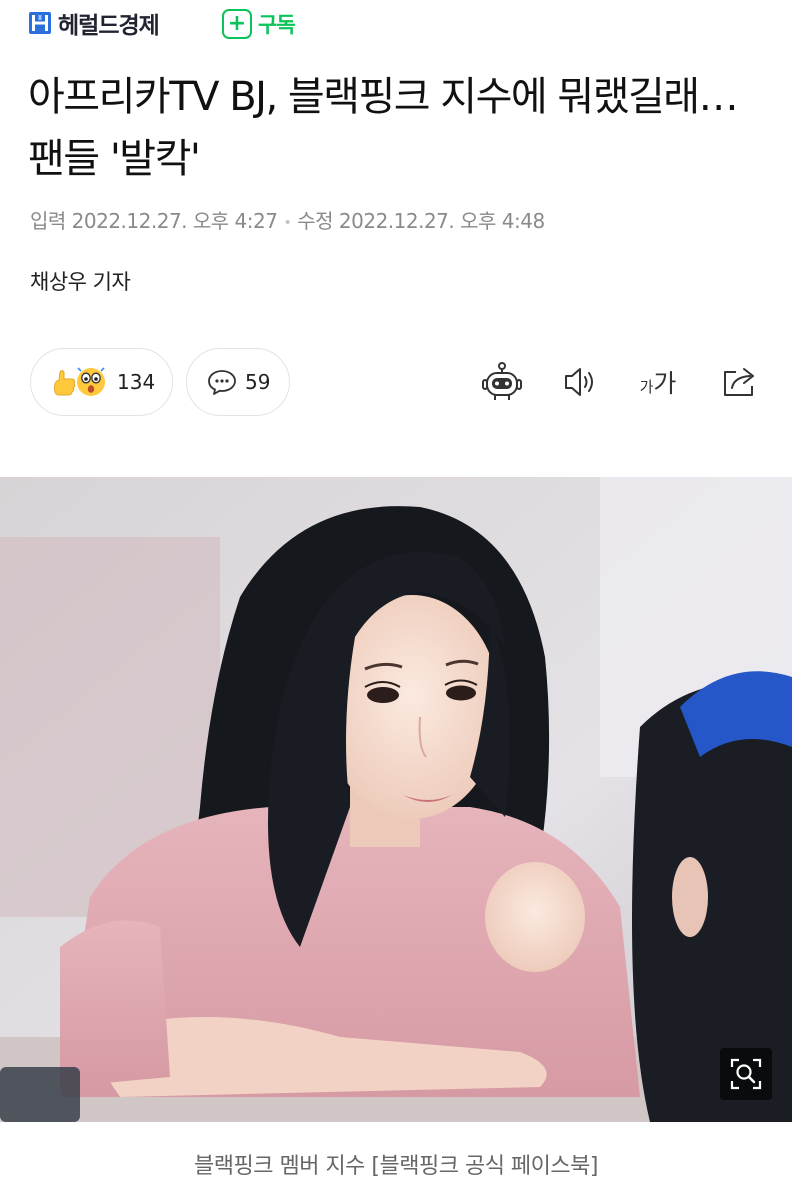 Image resolution: width=792 pixels, height=1200 pixels. Describe the element at coordinates (396, 23) in the screenshot. I see `top-bar: 헤럴드경제 + 구독` at that location.